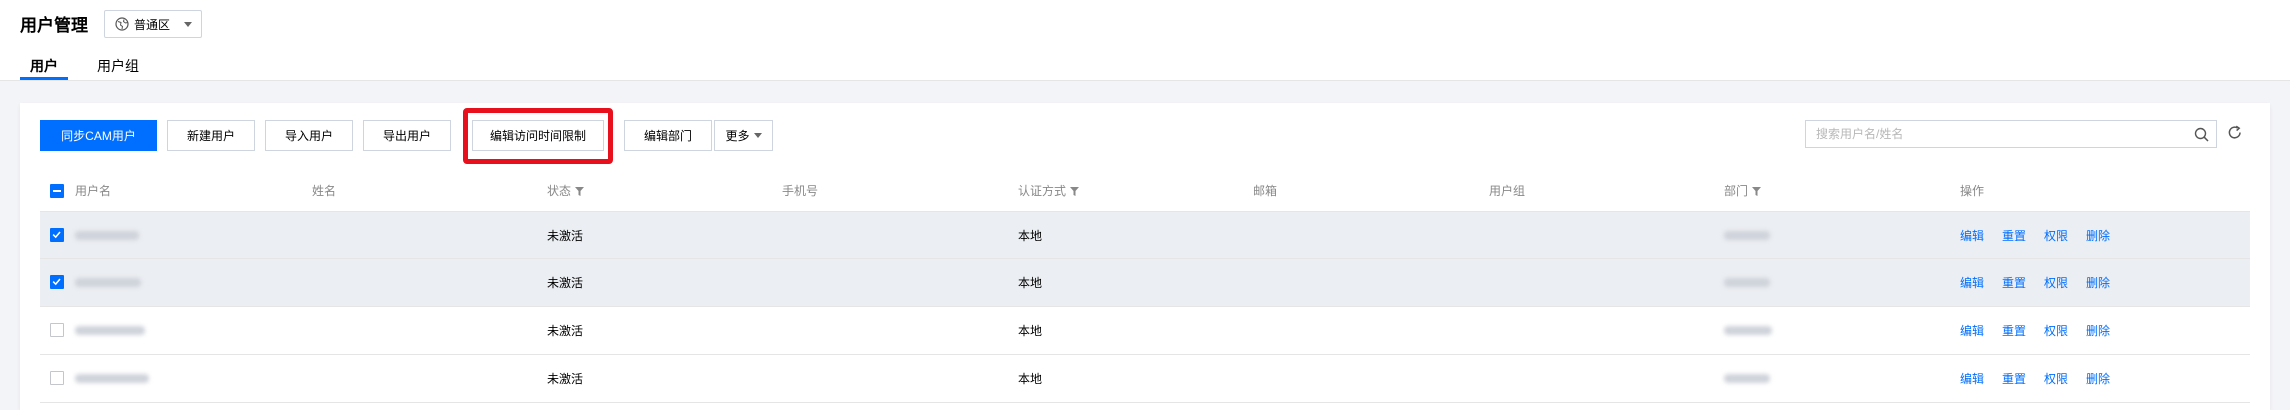 This screenshot has width=2290, height=410. I want to click on column-header-auth: 认证方式, so click(1049, 191).